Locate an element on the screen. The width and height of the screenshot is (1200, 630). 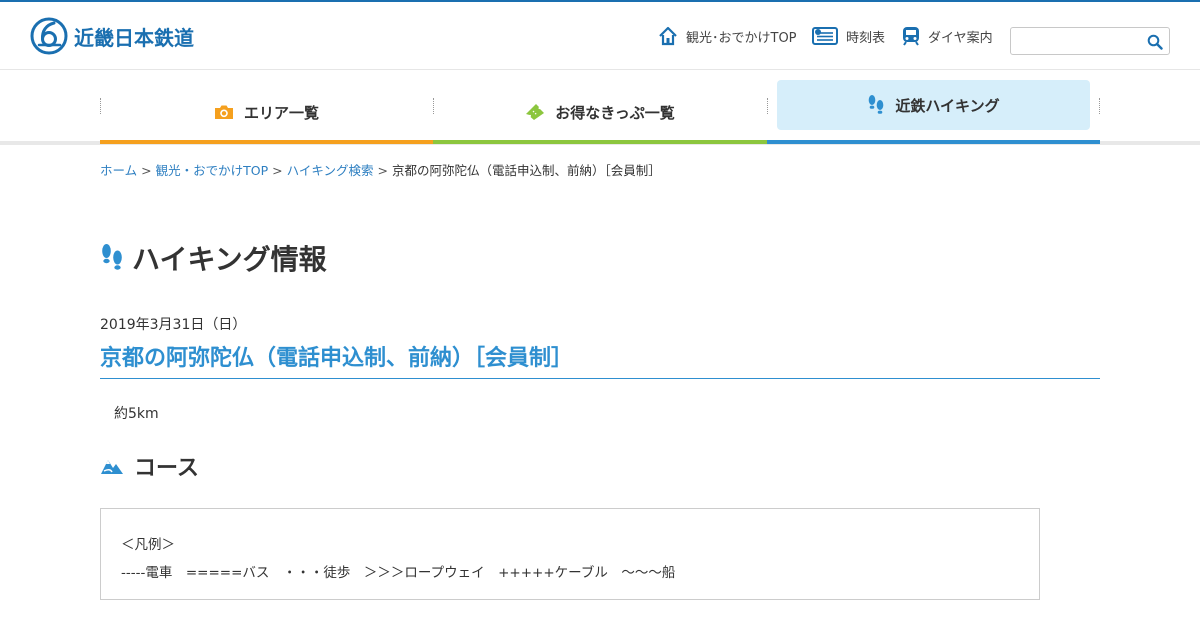
train-icon is located at coordinates (911, 36).